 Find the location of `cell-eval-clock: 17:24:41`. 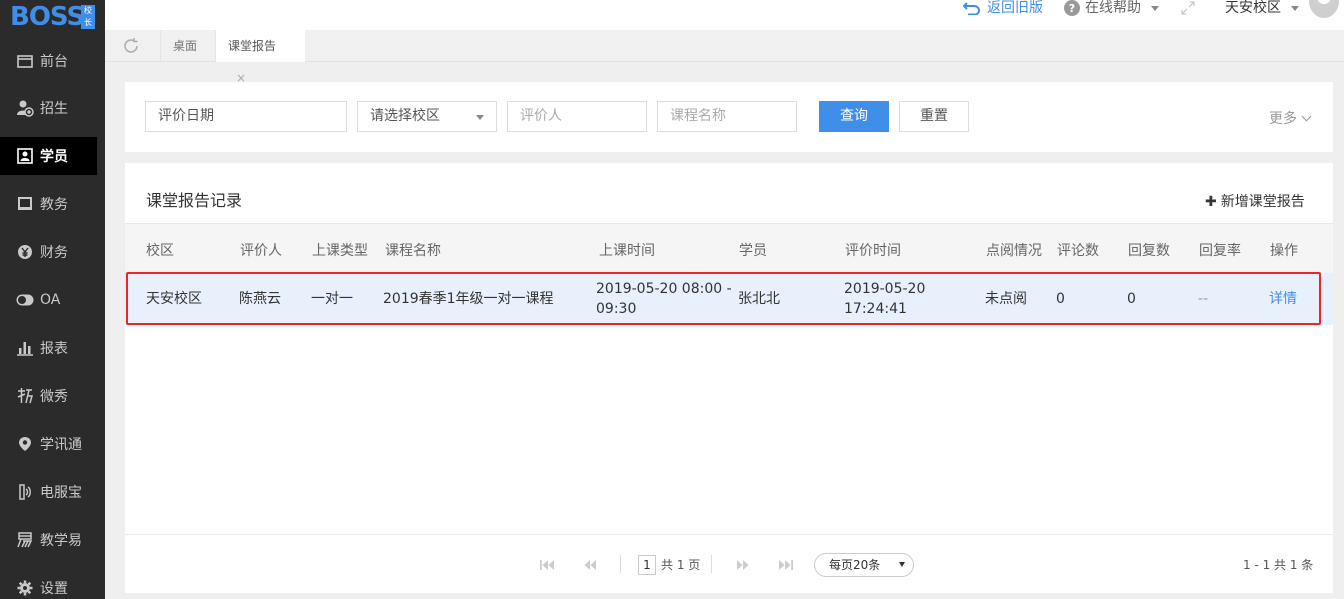

cell-eval-clock: 17:24:41 is located at coordinates (875, 309).